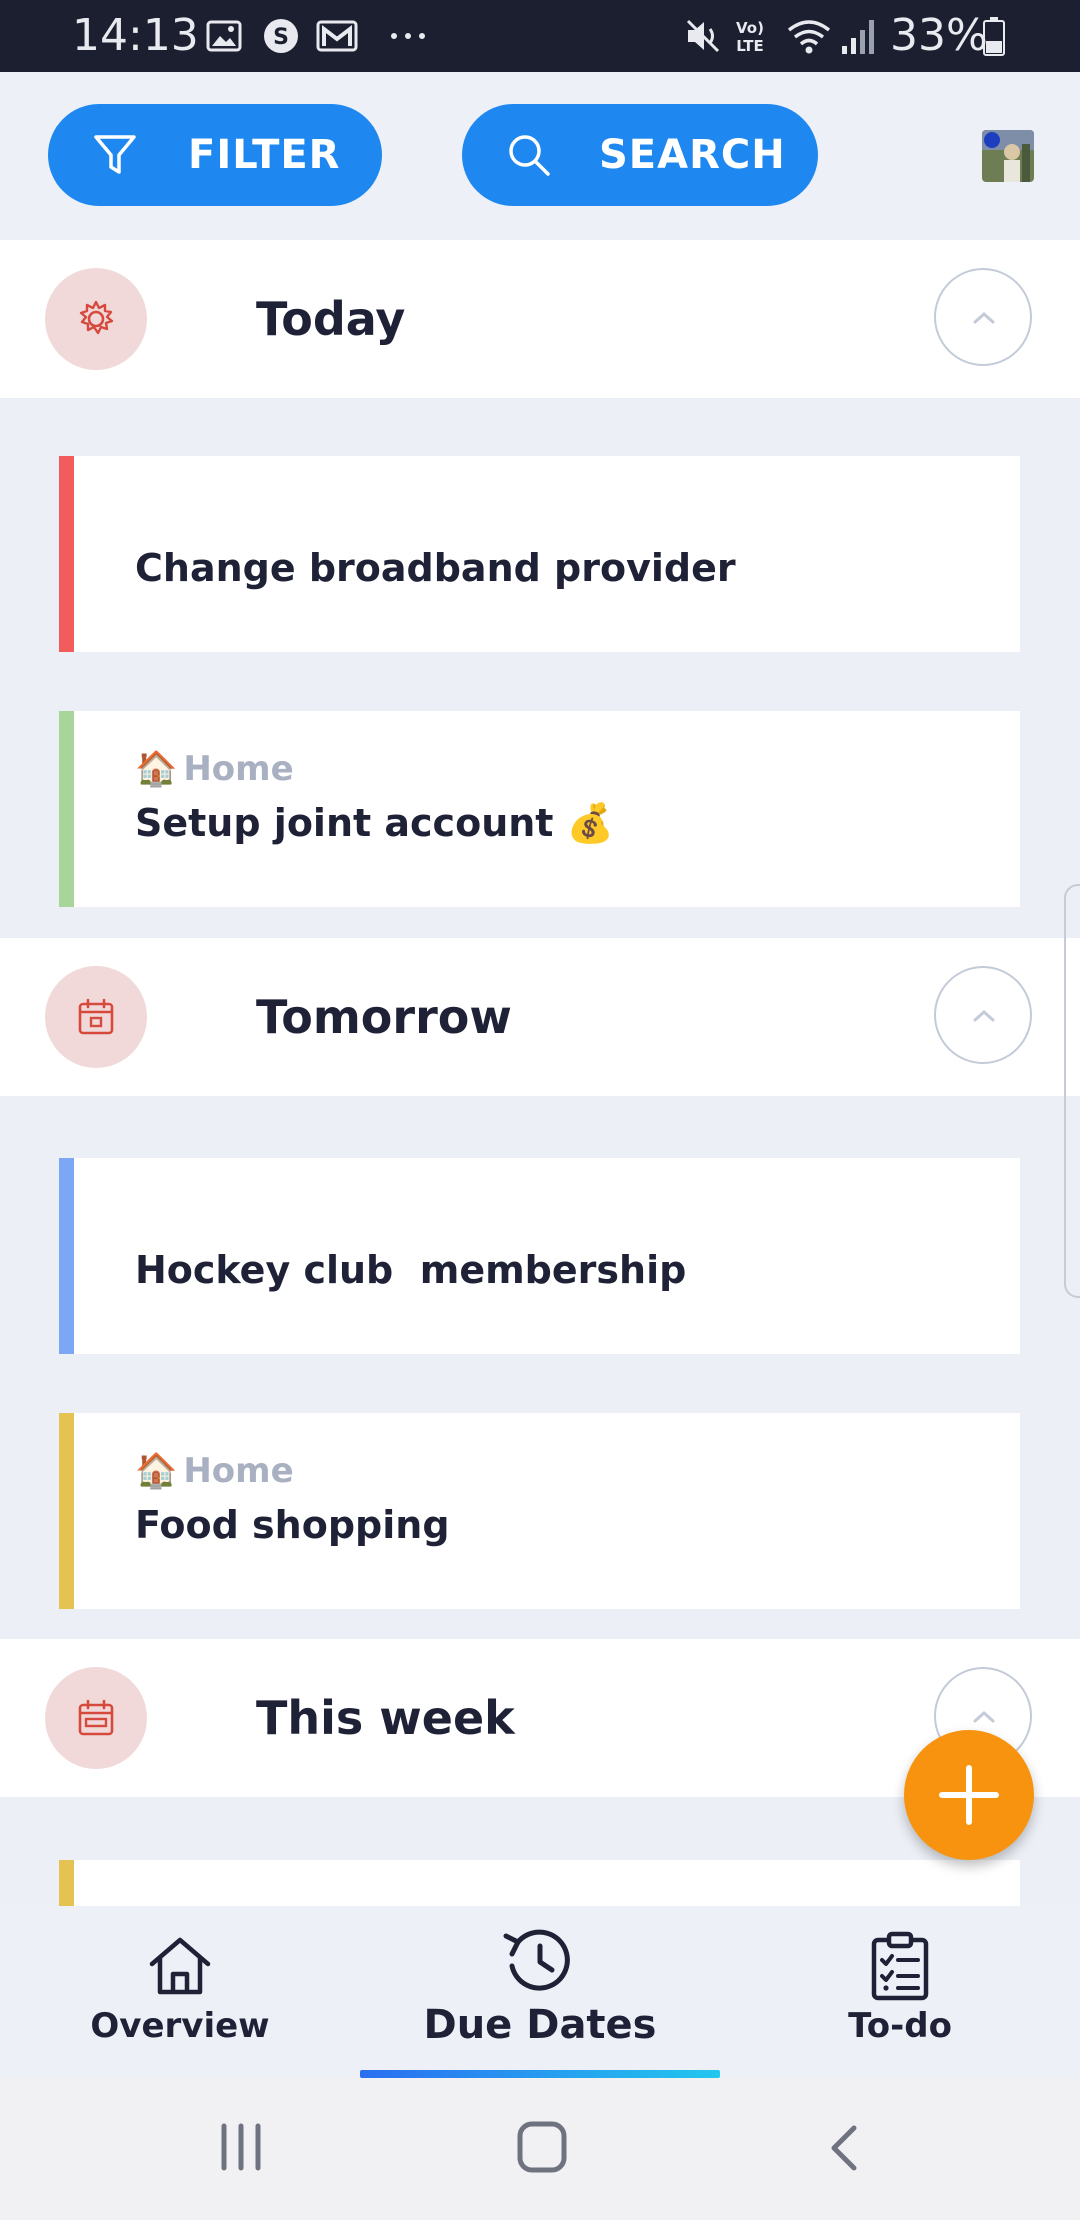  What do you see at coordinates (135, 35) in the screenshot?
I see `status-time: 14:13` at bounding box center [135, 35].